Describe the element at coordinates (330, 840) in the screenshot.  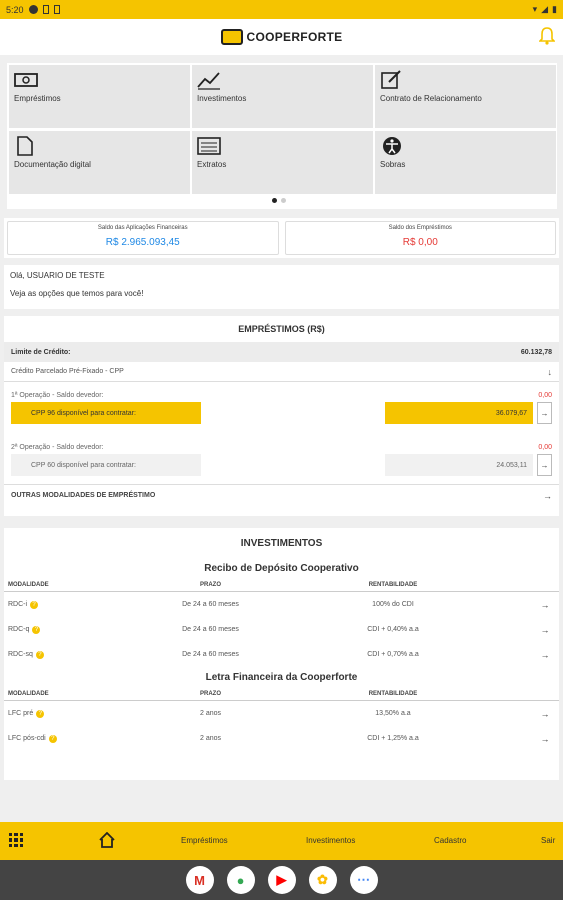
I see `nav-investments: Investimentos` at that location.